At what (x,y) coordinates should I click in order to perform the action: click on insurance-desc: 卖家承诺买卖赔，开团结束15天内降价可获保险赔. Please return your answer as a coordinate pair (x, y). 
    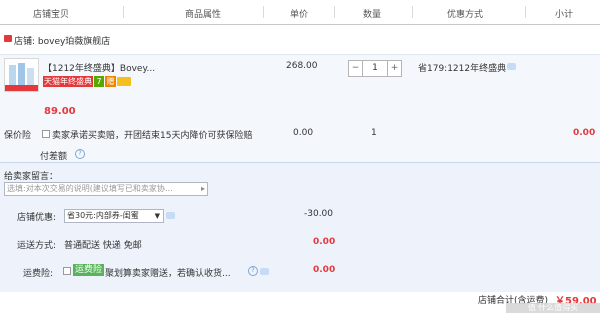
    Looking at the image, I should click on (152, 136).